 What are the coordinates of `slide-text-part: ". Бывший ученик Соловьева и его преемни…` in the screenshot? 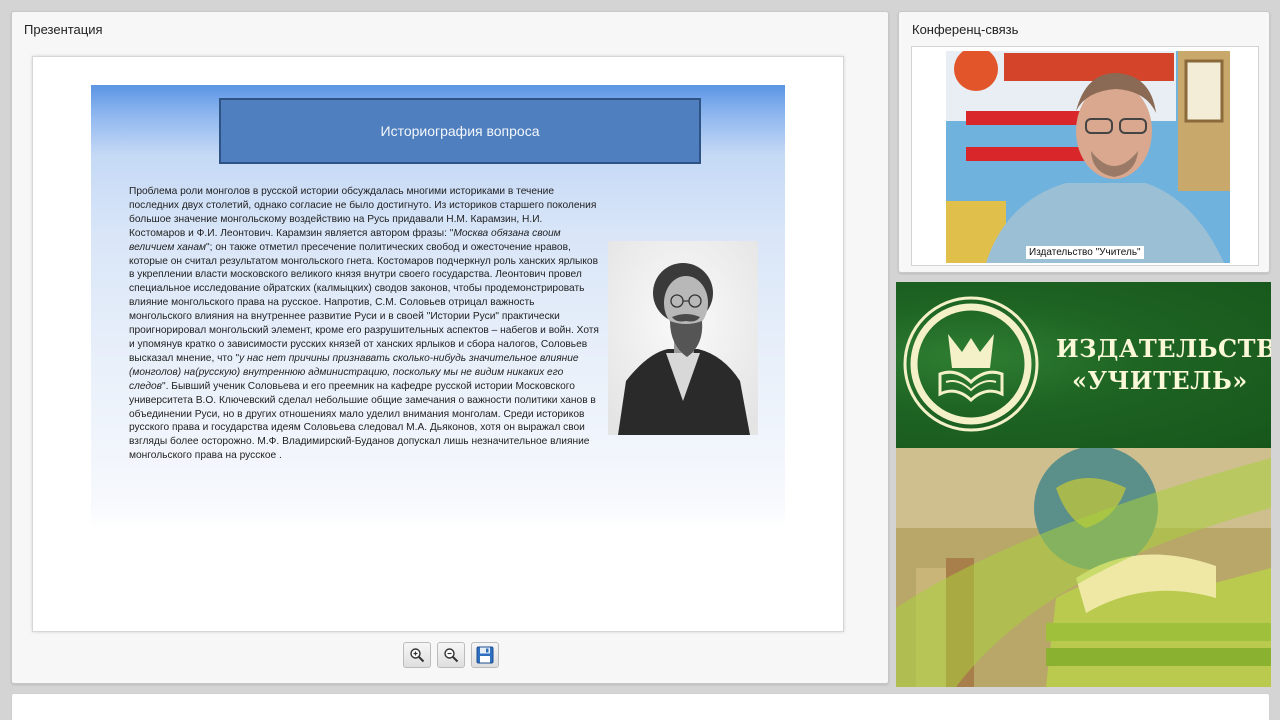 It's located at (362, 421).